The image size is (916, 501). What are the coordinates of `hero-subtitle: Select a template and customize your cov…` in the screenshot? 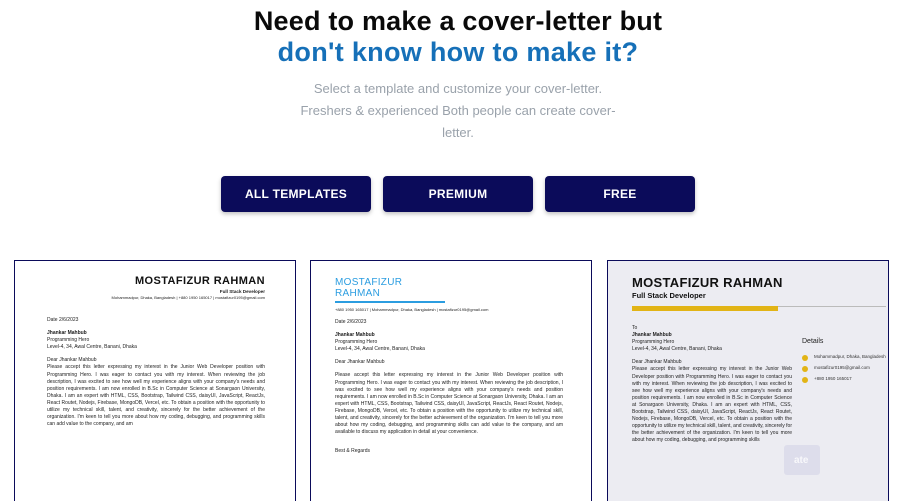 It's located at (458, 110).